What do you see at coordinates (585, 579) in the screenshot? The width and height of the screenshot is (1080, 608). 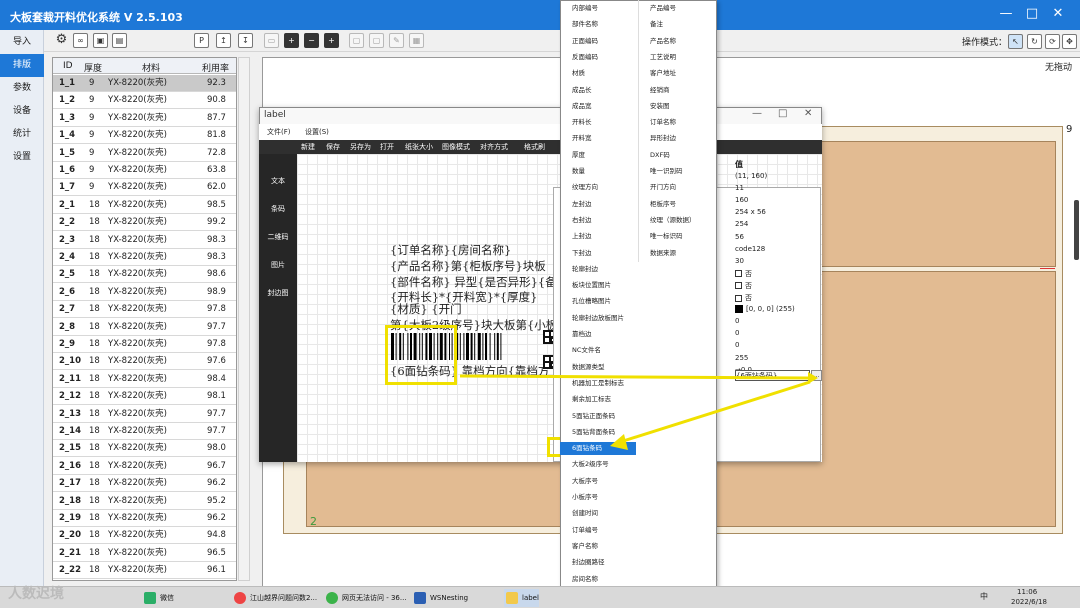 I see `dropdown-item: 房间名称` at bounding box center [585, 579].